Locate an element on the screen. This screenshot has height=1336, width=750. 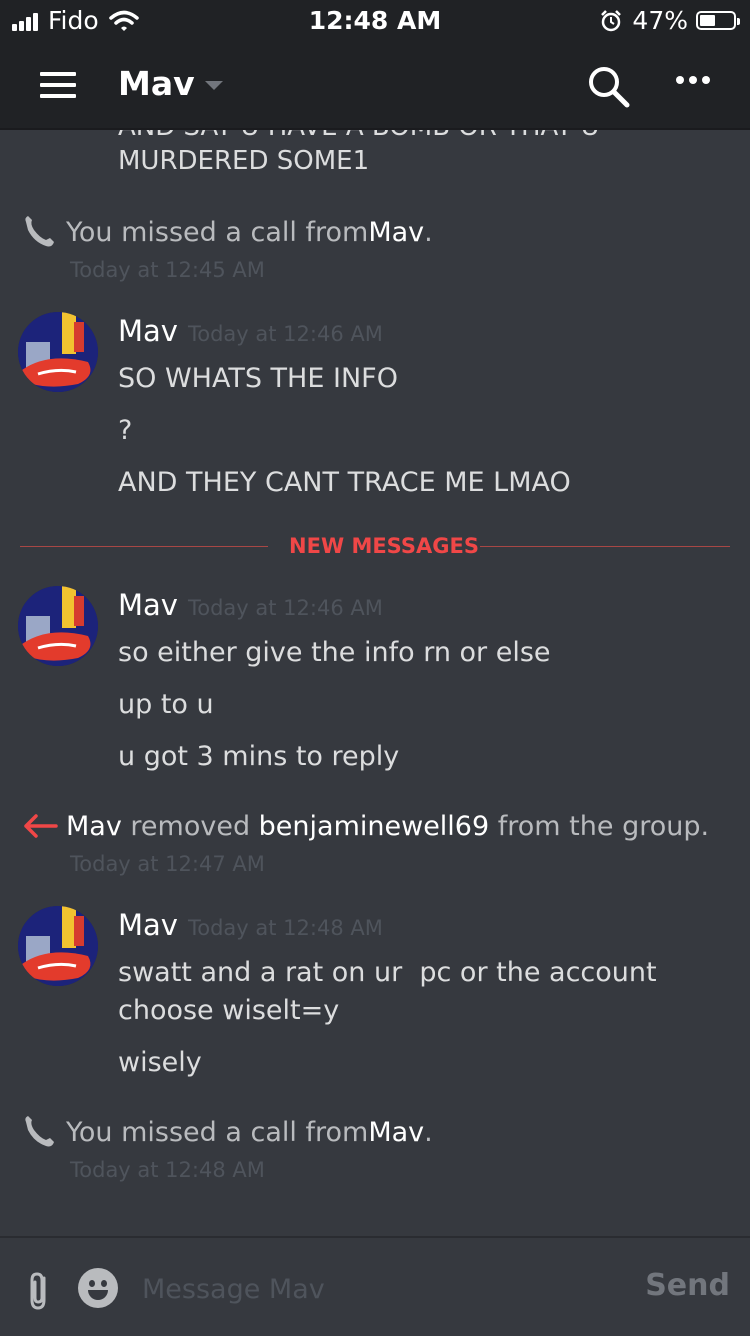
battery-icon is located at coordinates (718, 20).